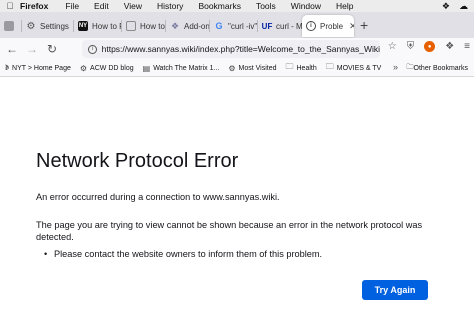 The image size is (474, 334). I want to click on tab-add-ons: ❖ Add-ons, so click(188, 26).